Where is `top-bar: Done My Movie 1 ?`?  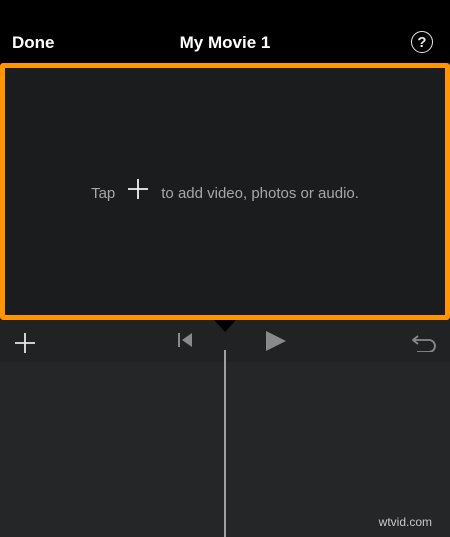 top-bar: Done My Movie 1 ? is located at coordinates (225, 31).